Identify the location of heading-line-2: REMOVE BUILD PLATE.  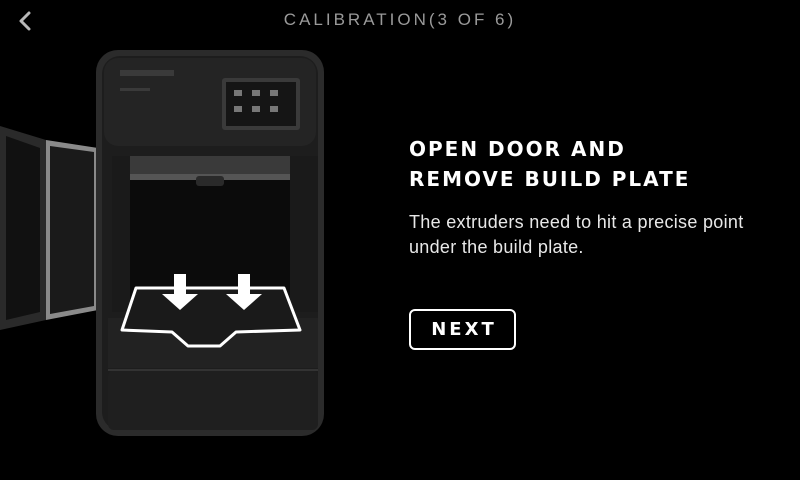
(550, 179).